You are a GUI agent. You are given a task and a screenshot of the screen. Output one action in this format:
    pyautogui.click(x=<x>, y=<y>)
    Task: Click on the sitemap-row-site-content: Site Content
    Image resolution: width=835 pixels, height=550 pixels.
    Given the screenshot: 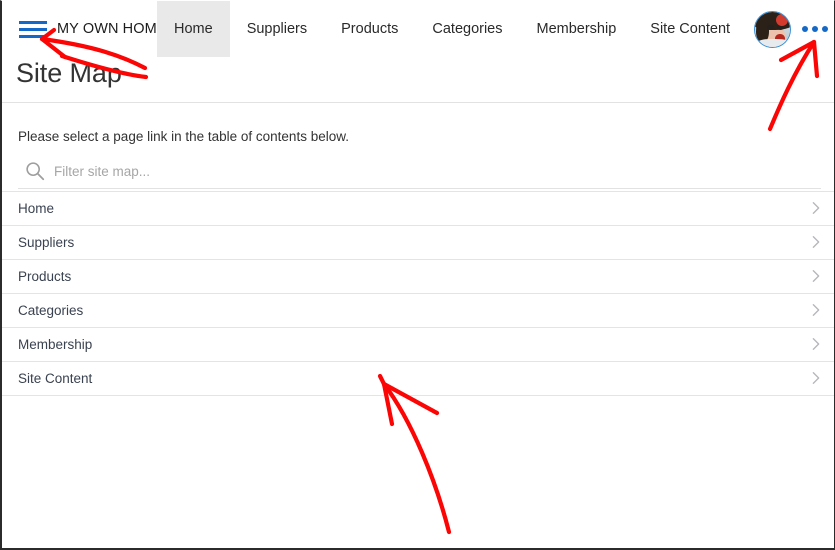 What is the action you would take?
    pyautogui.click(x=418, y=379)
    